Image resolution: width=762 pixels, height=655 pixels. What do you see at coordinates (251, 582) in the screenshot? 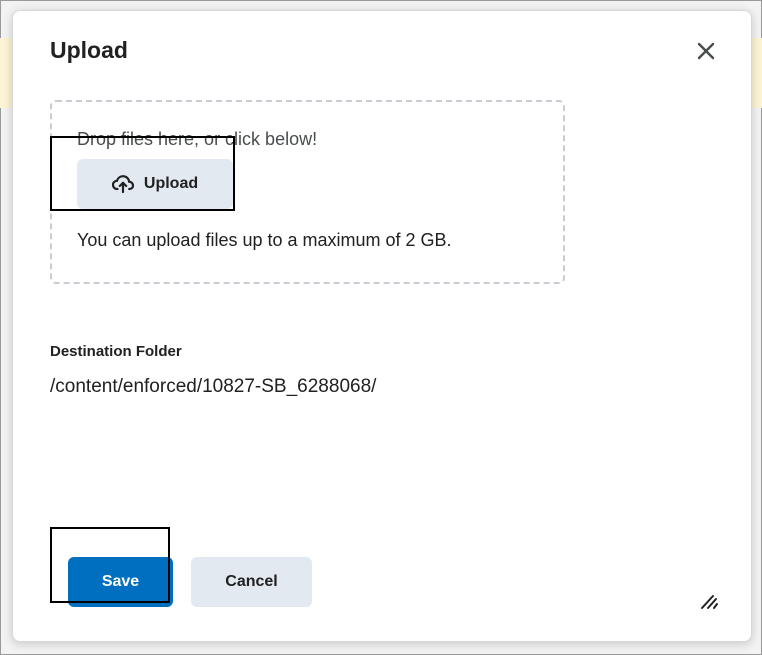
I see `cancel-button: Cancel` at bounding box center [251, 582].